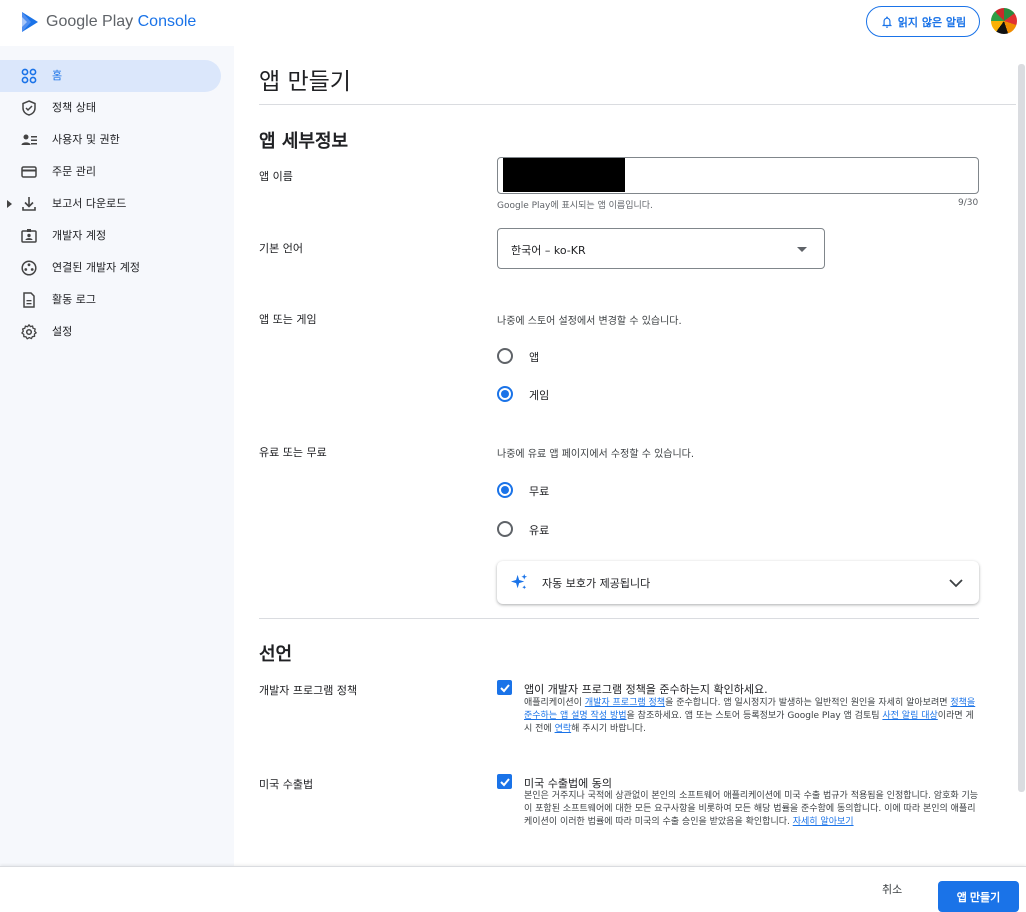 Image resolution: width=1026 pixels, height=912 pixels. I want to click on app-name-label: 앱 이름, so click(276, 176).